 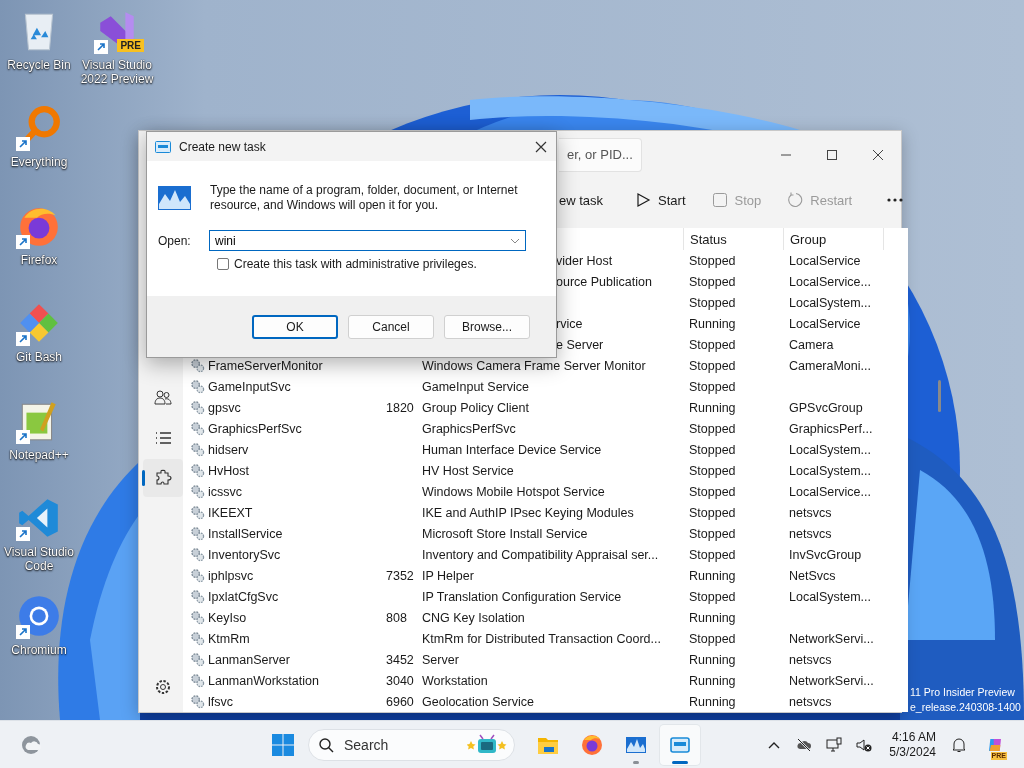 I want to click on desktop-shortcut: PRE Visual Studio 2022 Preview, so click(x=117, y=47).